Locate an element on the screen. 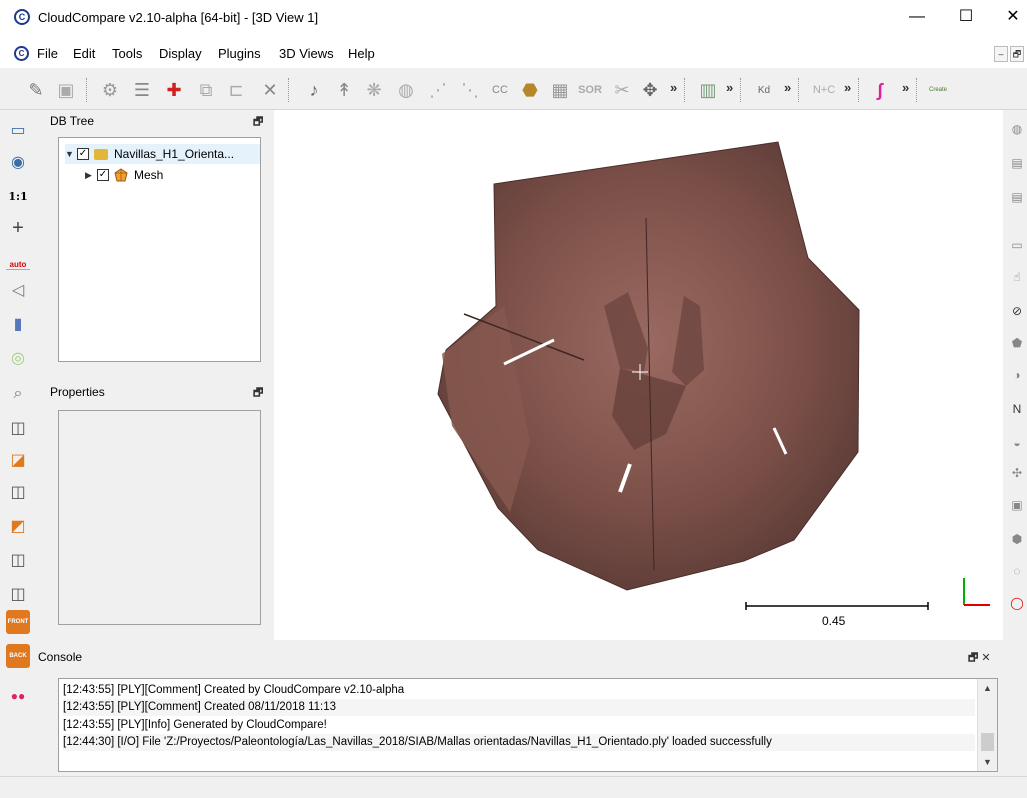  stereo-icon: ●● is located at coordinates (18, 696).